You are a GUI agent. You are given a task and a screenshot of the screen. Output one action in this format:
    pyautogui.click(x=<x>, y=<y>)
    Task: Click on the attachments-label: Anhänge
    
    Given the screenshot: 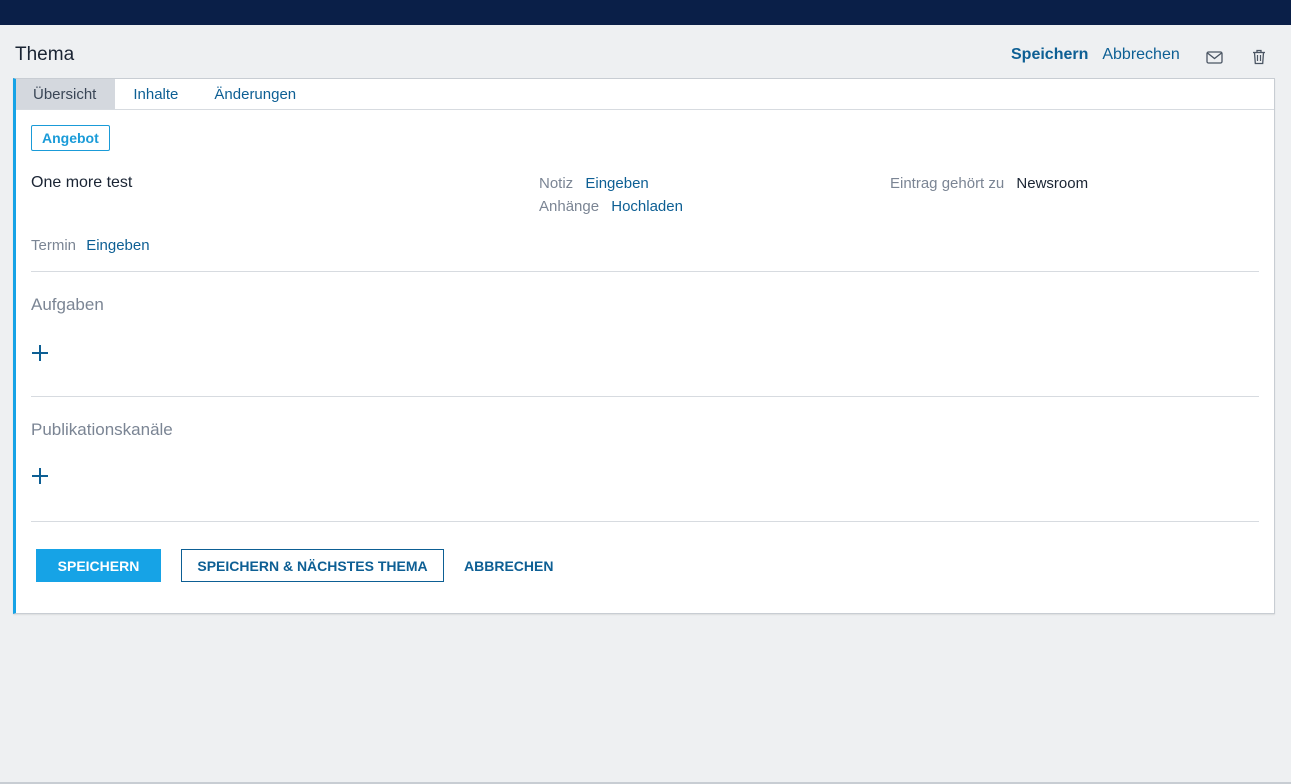 What is the action you would take?
    pyautogui.click(x=569, y=206)
    